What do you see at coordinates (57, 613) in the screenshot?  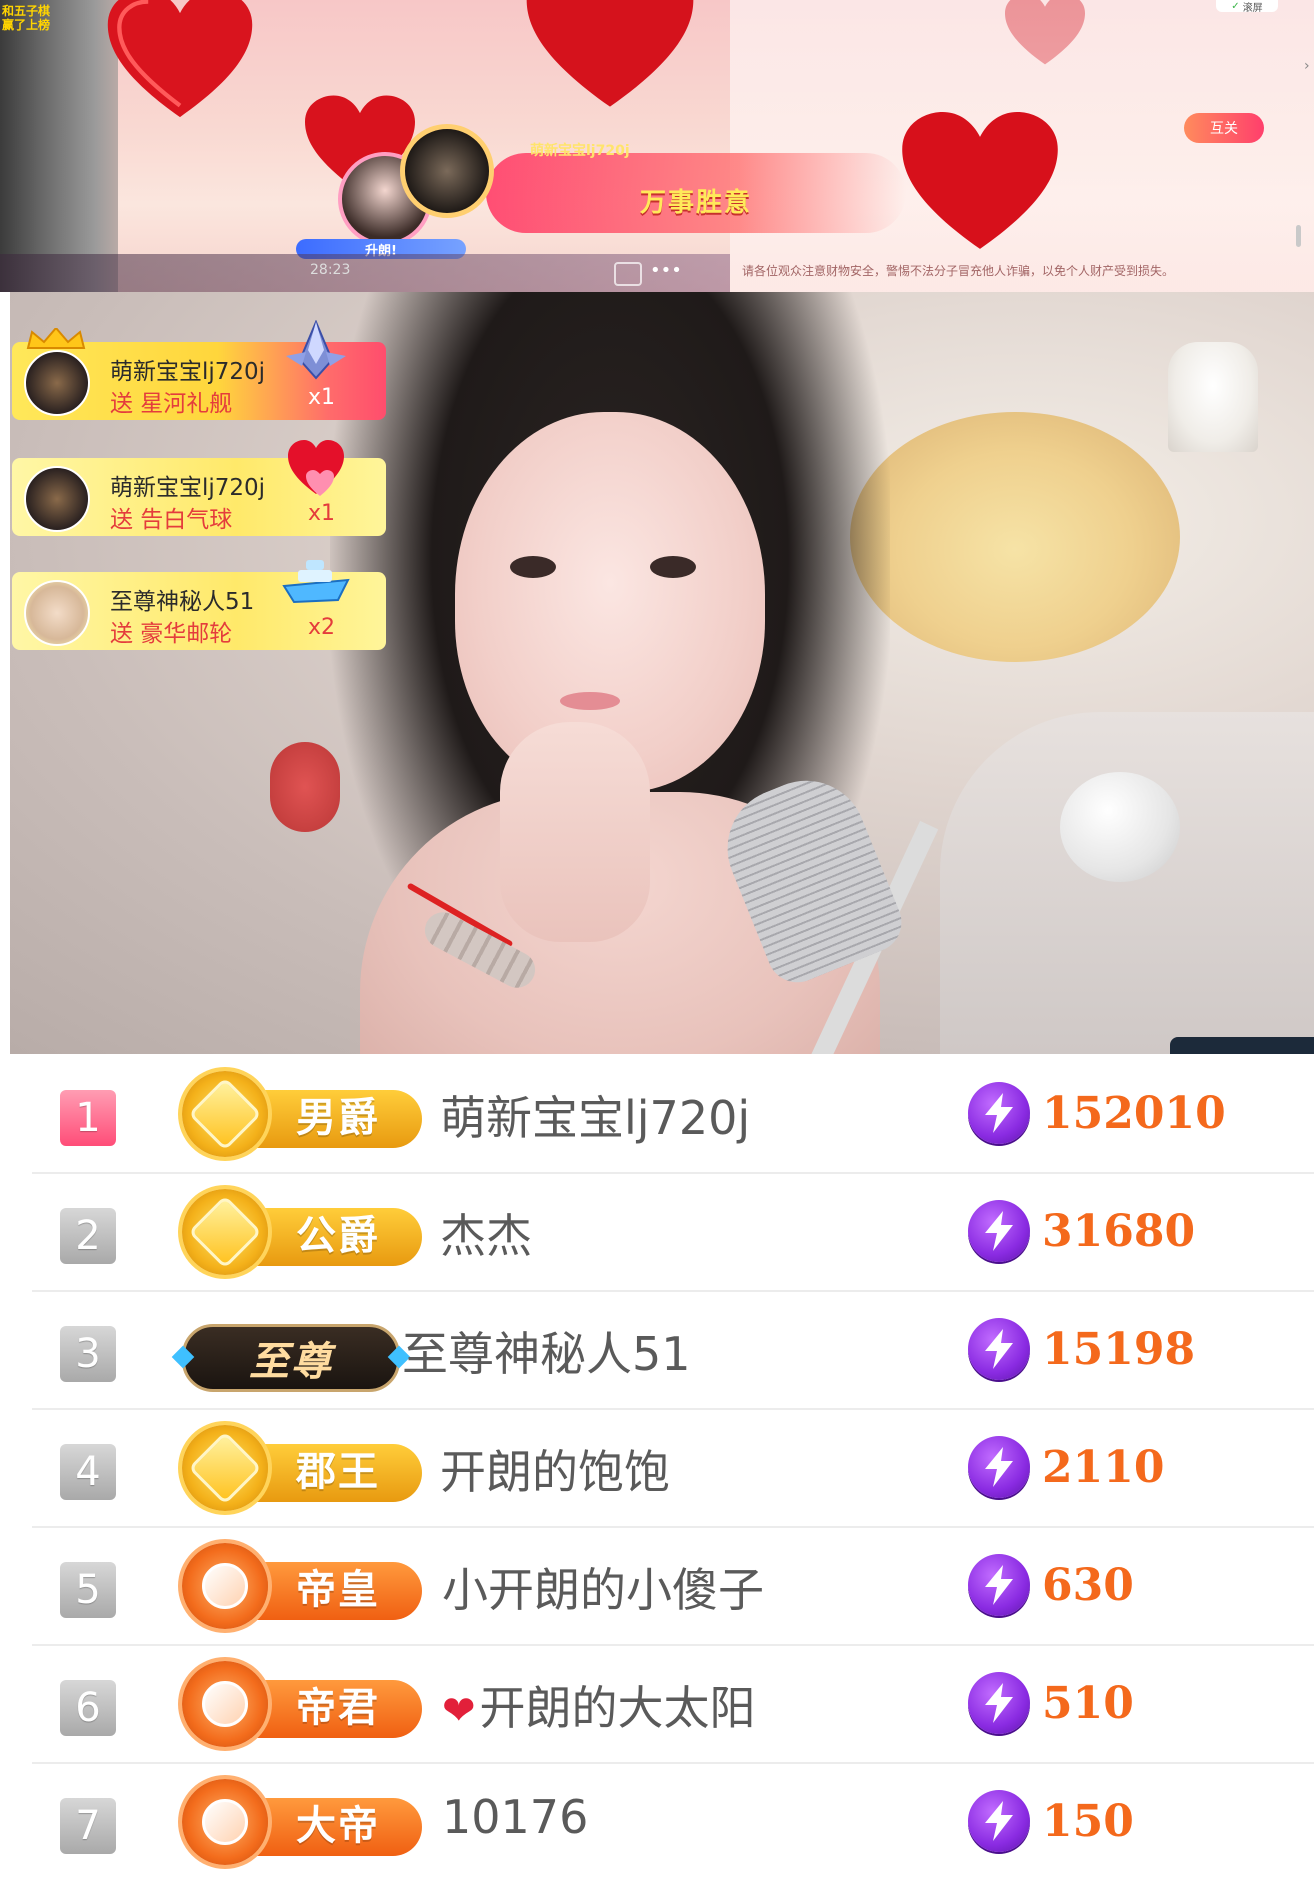 I see `mystery-mask-avatar` at bounding box center [57, 613].